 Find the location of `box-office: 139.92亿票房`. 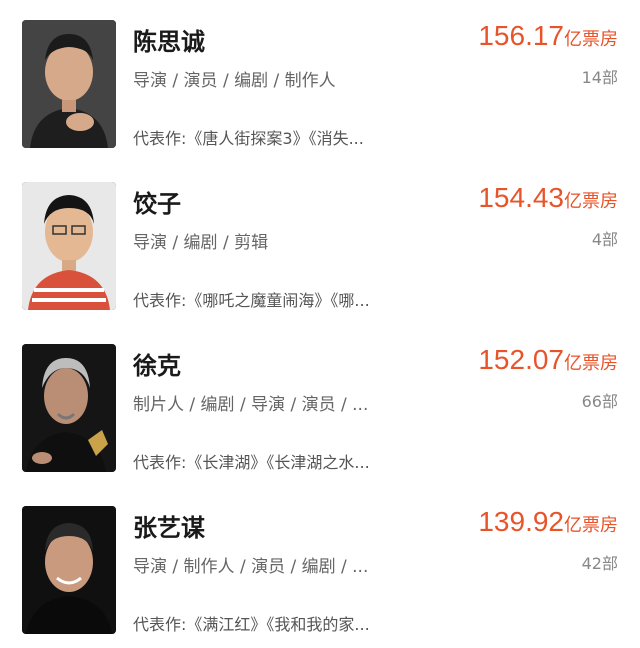

box-office: 139.92亿票房 is located at coordinates (548, 522).